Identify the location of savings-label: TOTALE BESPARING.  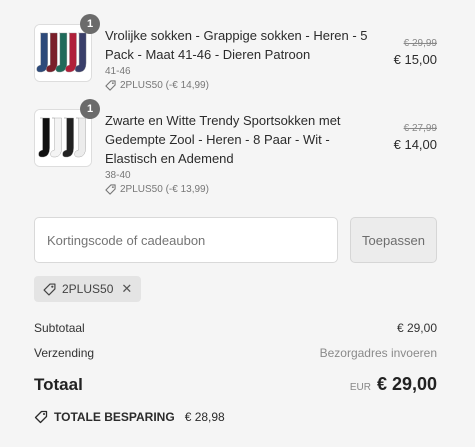
(114, 417).